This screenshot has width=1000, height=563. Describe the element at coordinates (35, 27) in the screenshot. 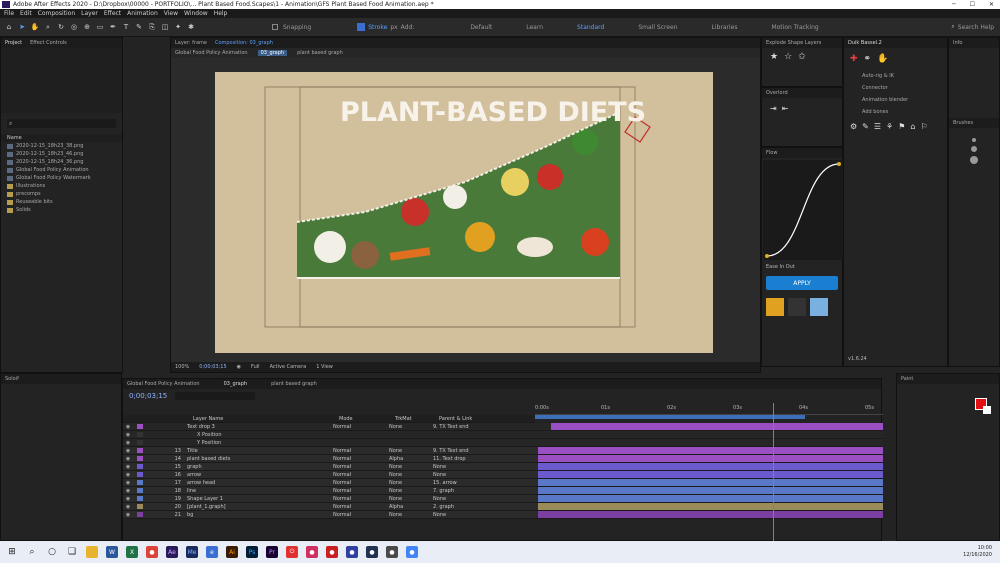

I see `hand-tool-icon: ✋` at that location.